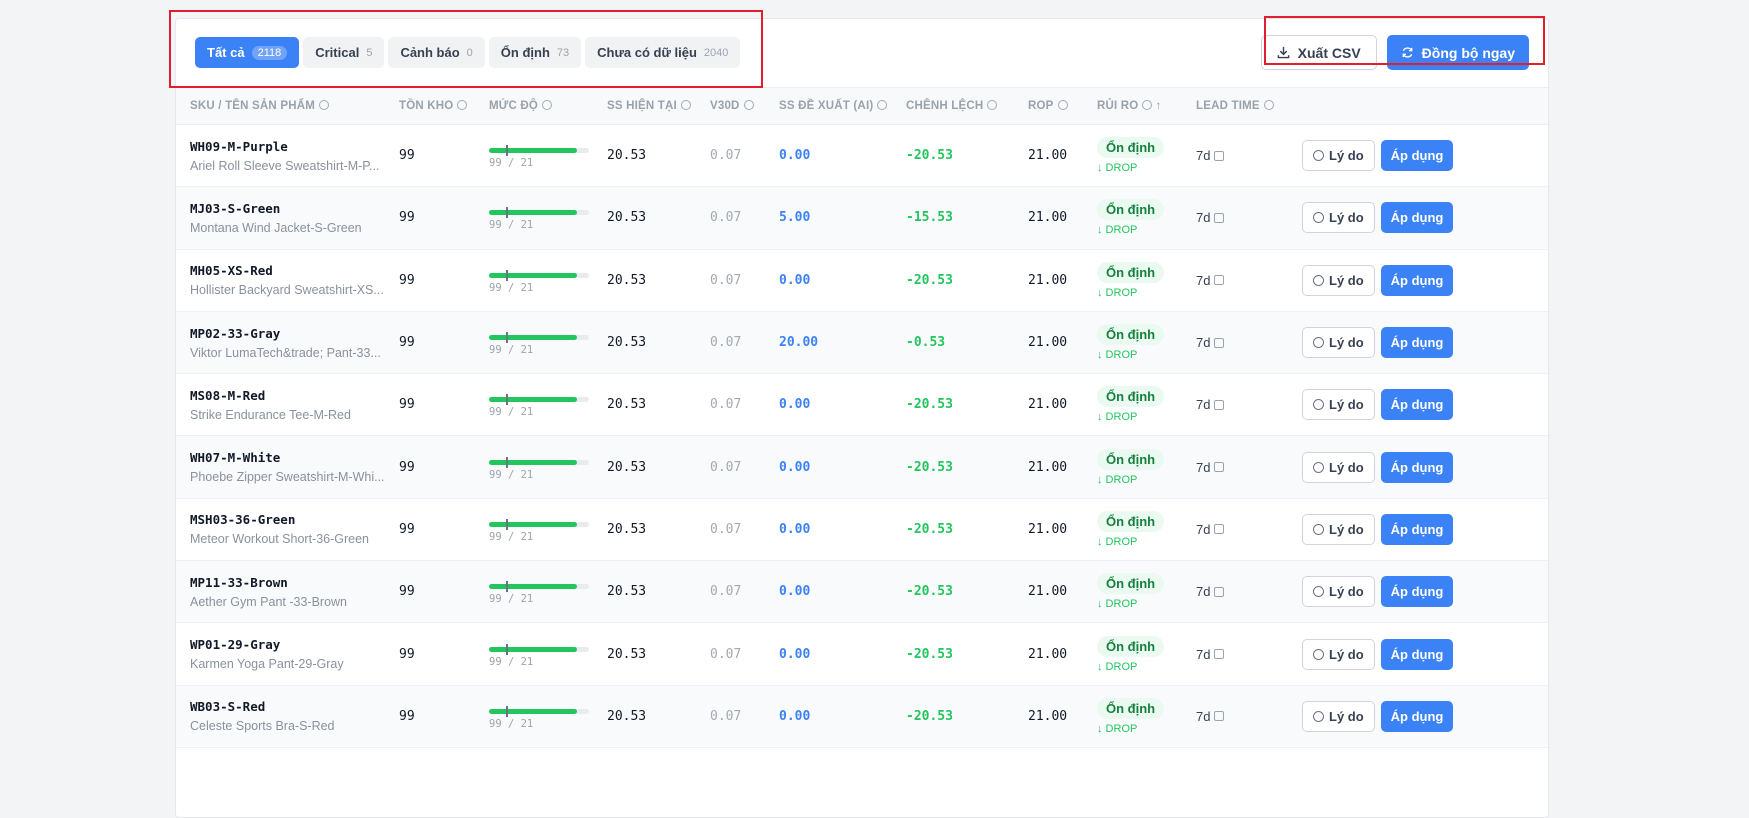 The image size is (1749, 818). What do you see at coordinates (436, 52) in the screenshot?
I see `tab-warning: Cảnh báo 0` at bounding box center [436, 52].